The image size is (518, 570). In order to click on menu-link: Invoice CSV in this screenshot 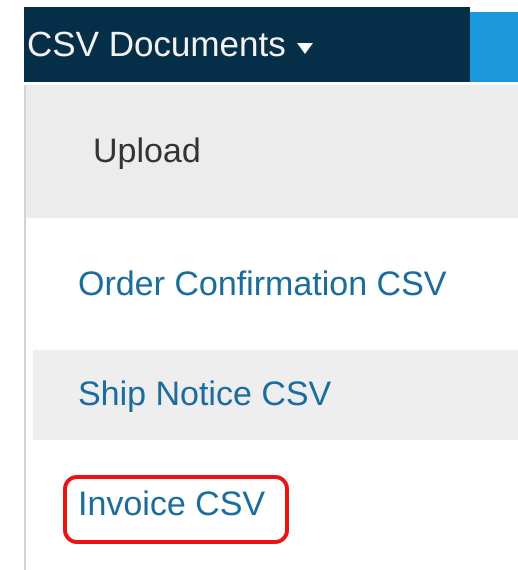, I will do `click(176, 509)`.